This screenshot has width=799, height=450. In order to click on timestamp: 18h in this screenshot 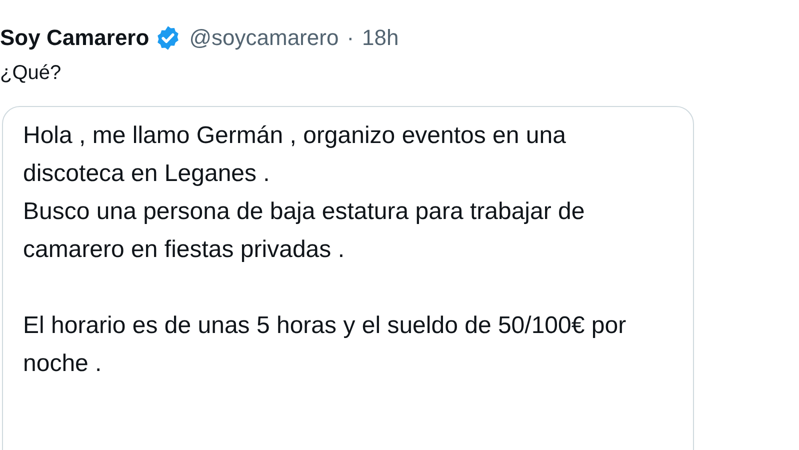, I will do `click(380, 38)`.